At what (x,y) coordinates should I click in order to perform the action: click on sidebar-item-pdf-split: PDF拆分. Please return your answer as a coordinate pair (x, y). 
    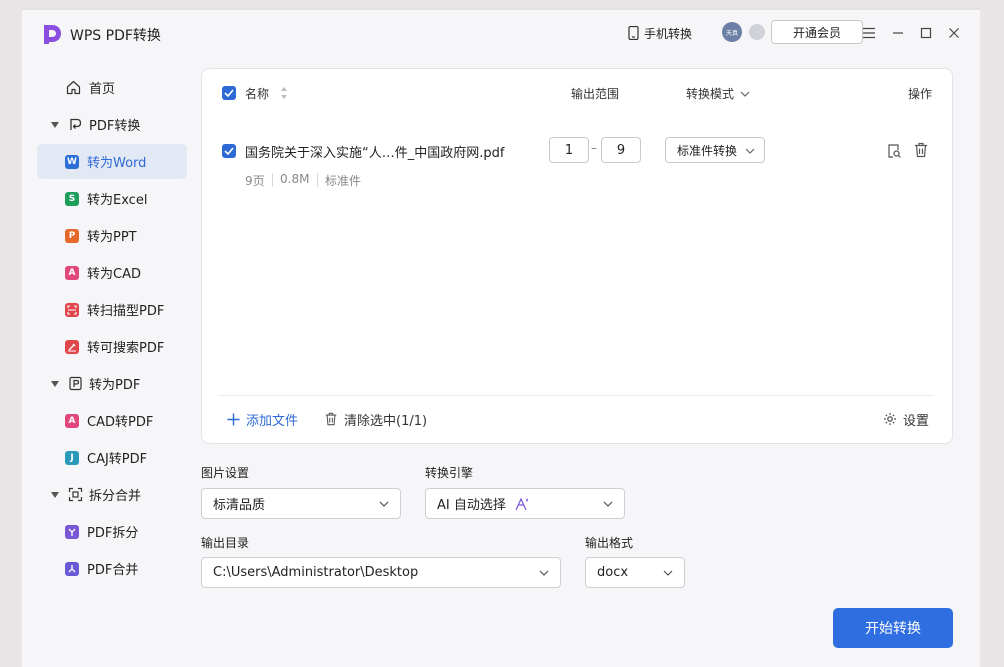
    Looking at the image, I should click on (112, 531).